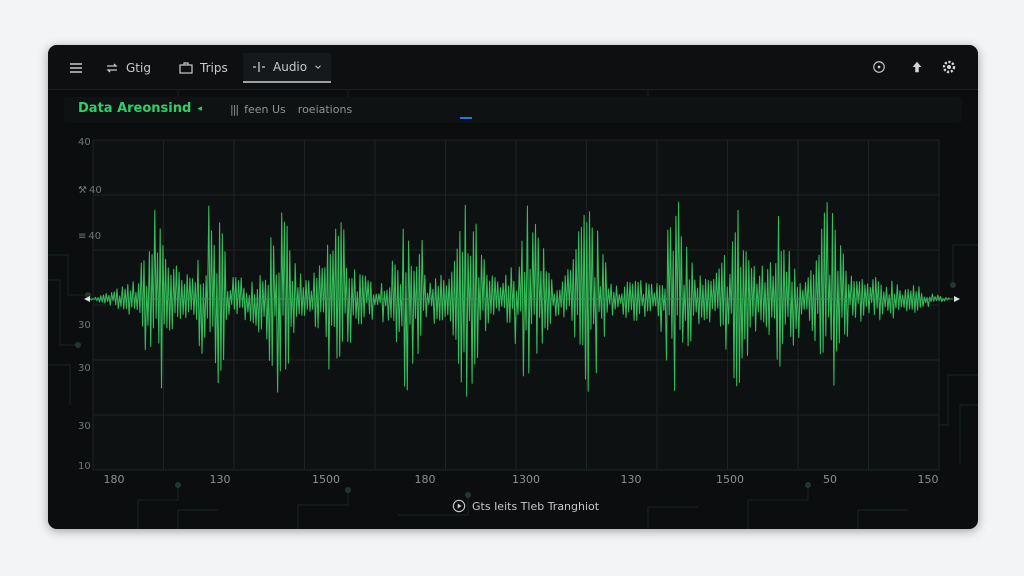 The height and width of the screenshot is (576, 1024). What do you see at coordinates (90, 236) in the screenshot?
I see `y-tick-label: ≡ 40` at bounding box center [90, 236].